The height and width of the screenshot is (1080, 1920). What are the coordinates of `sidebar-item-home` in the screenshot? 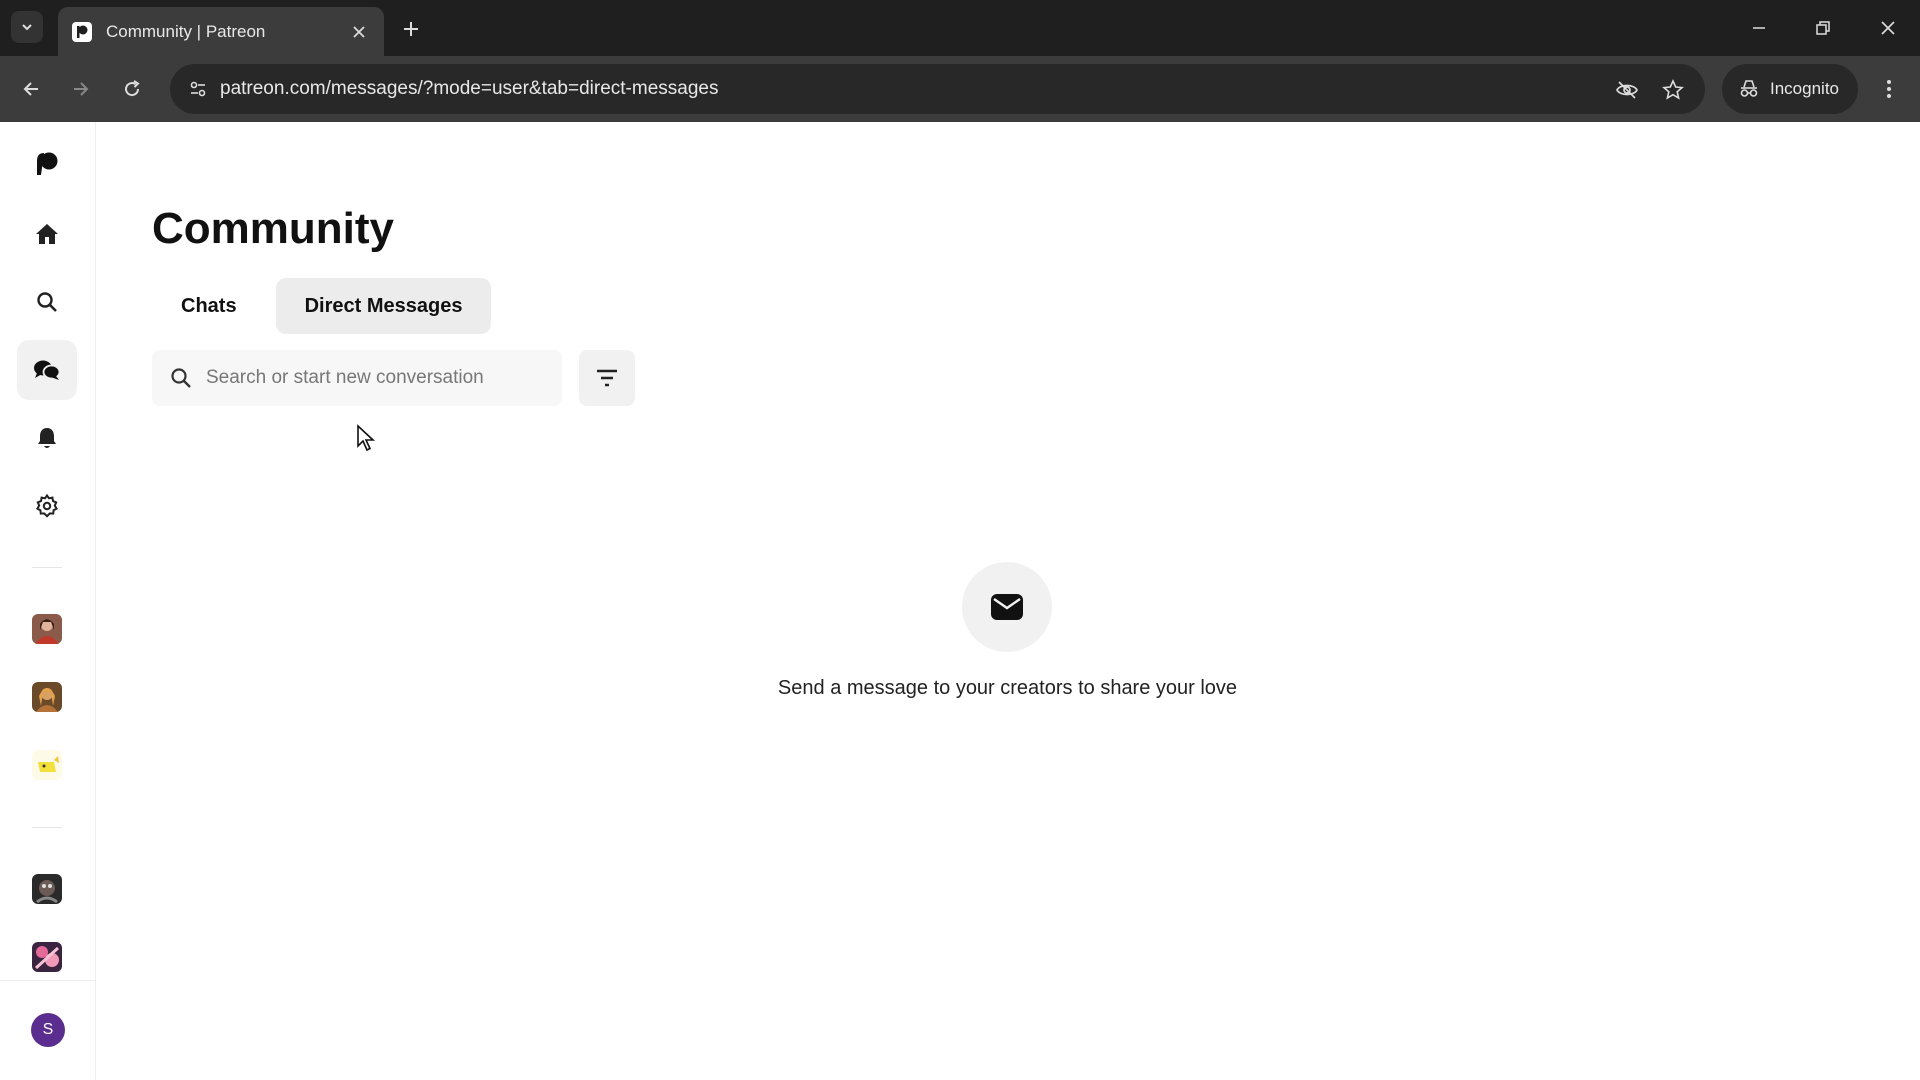 It's located at (47, 234).